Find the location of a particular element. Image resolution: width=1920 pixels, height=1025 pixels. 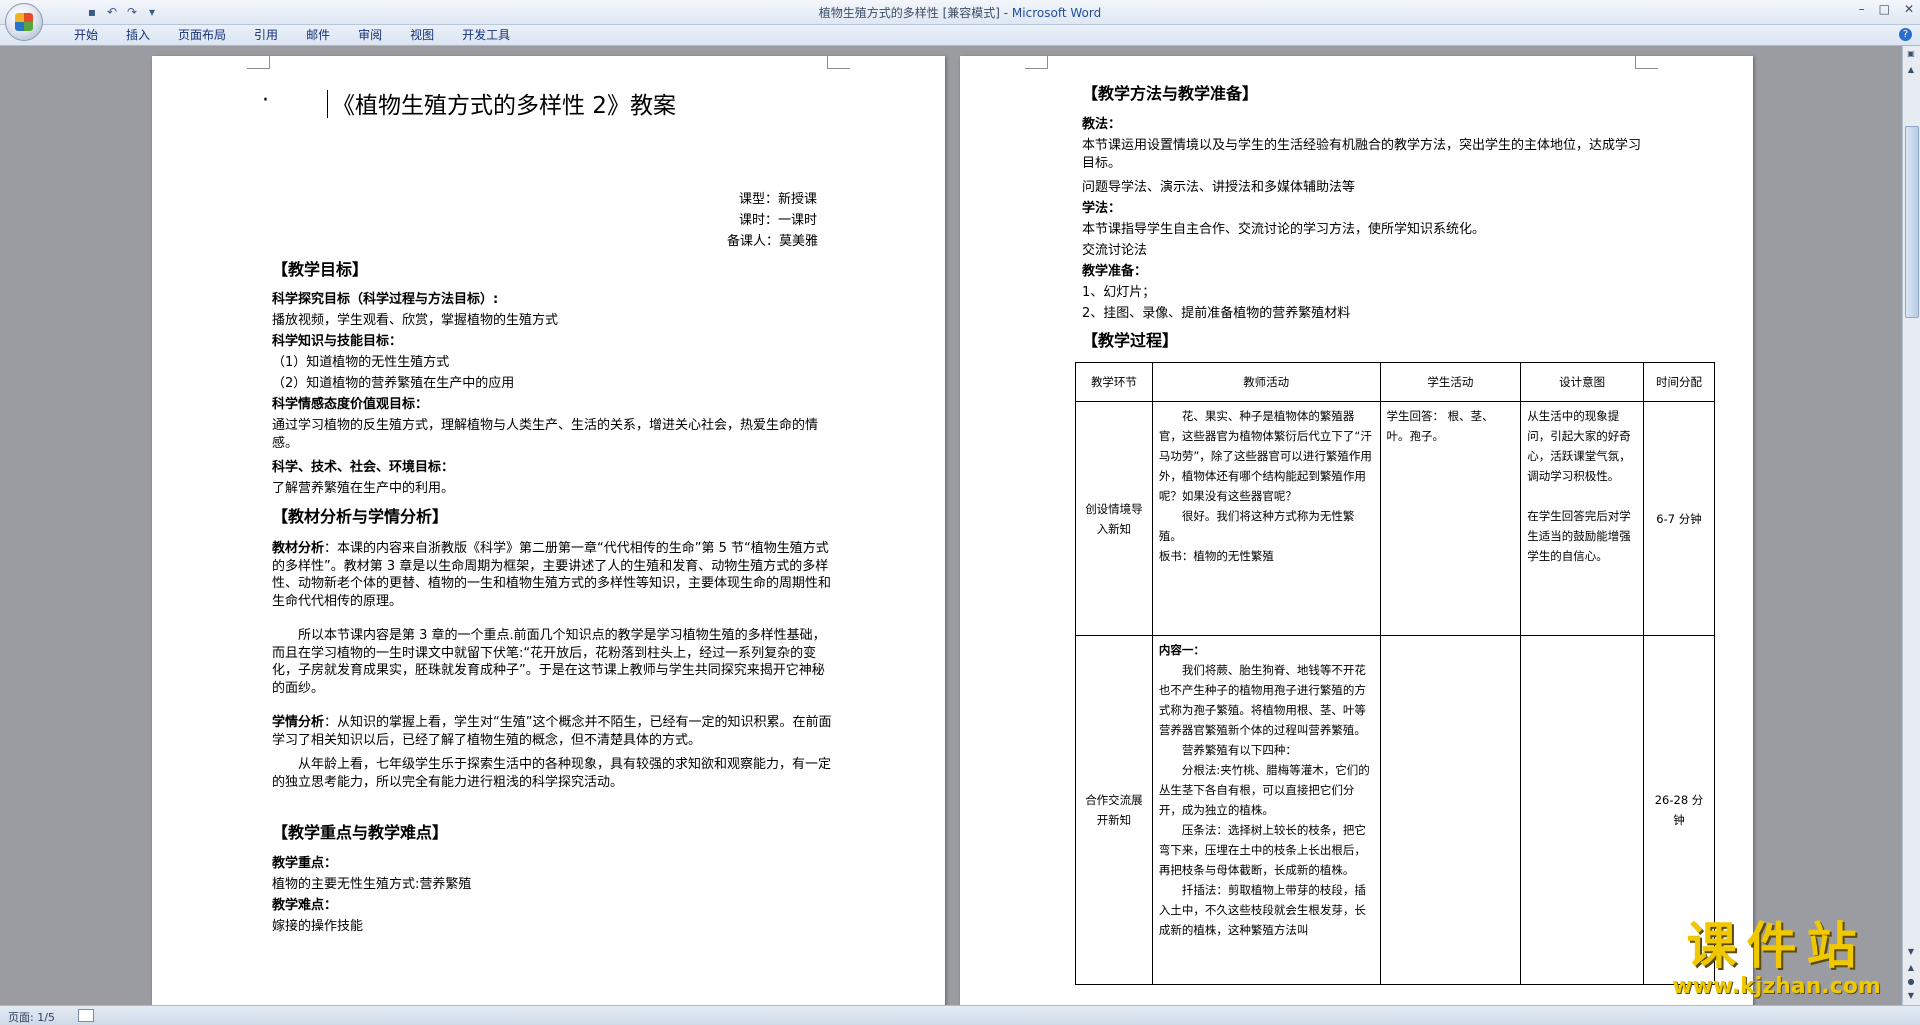

office-button is located at coordinates (24, 22).